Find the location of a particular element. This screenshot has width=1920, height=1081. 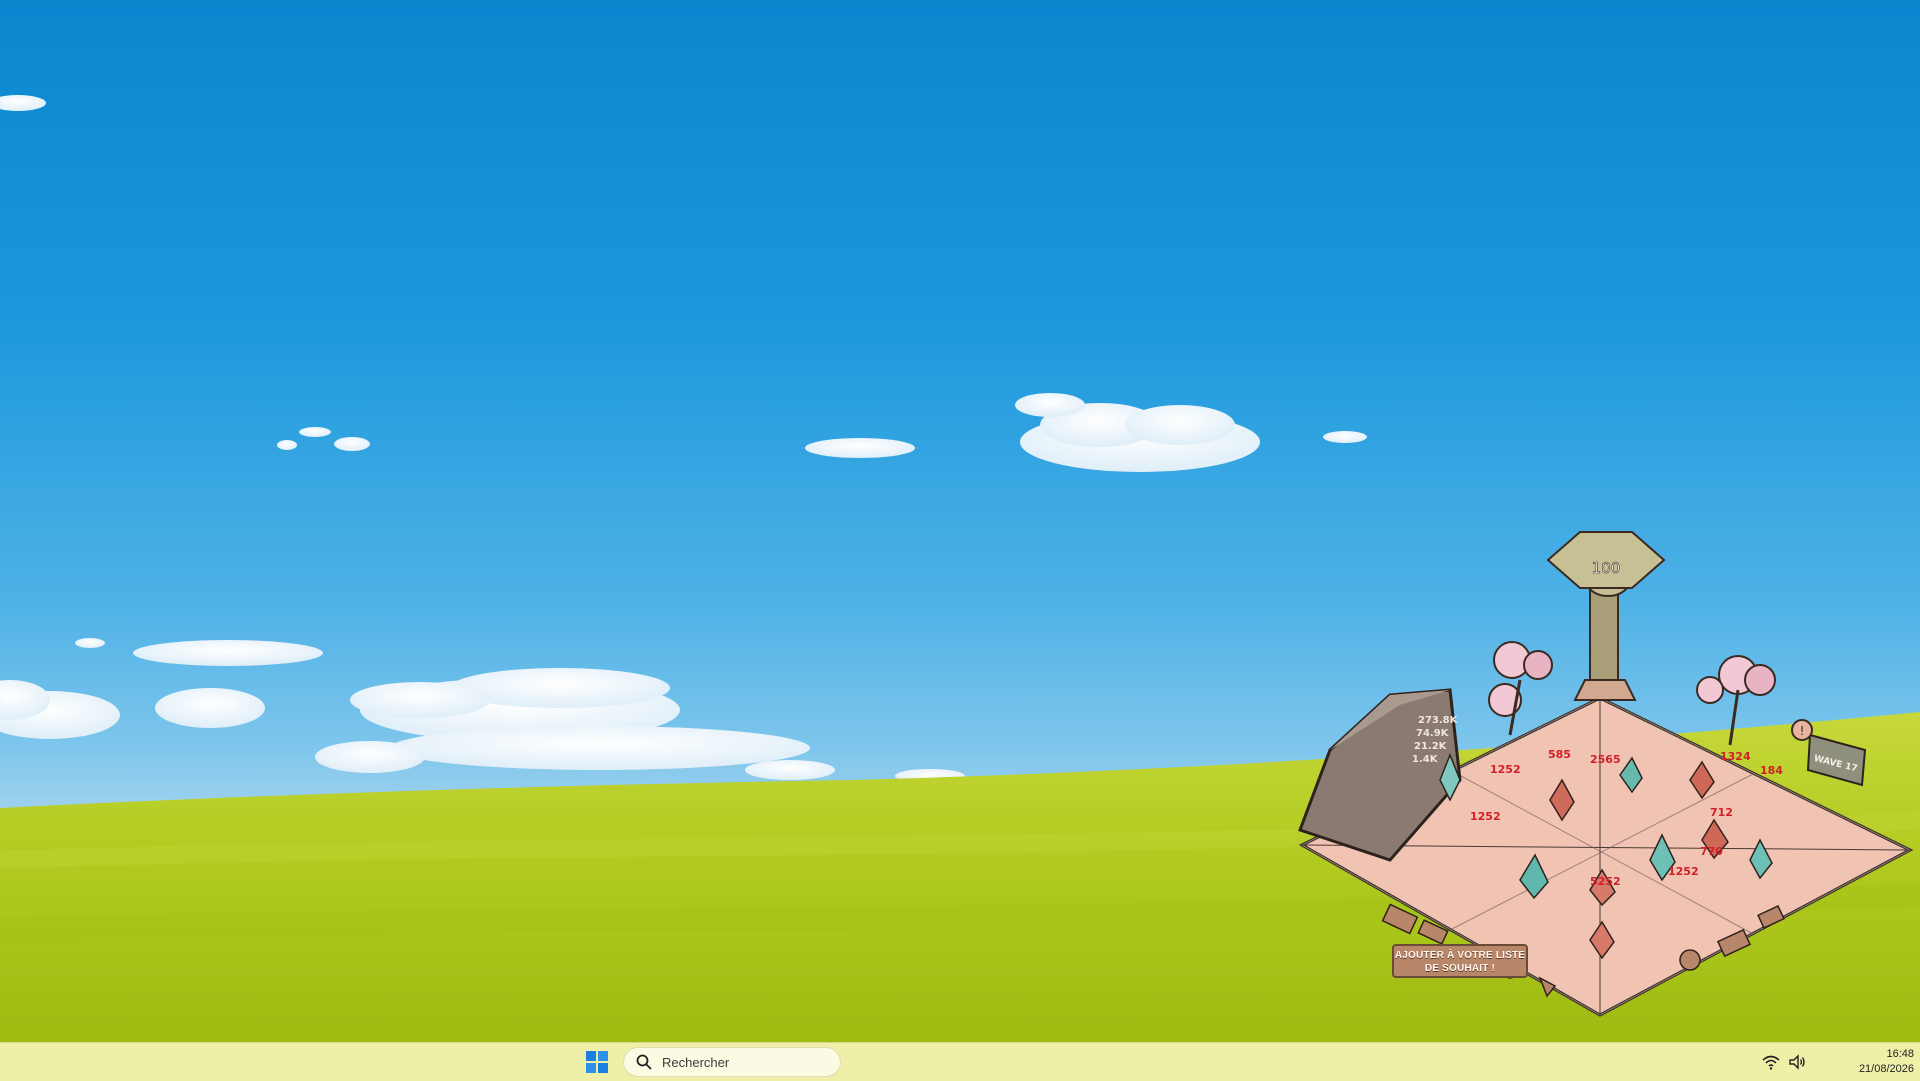

damage-number: 770 is located at coordinates (1711, 851).